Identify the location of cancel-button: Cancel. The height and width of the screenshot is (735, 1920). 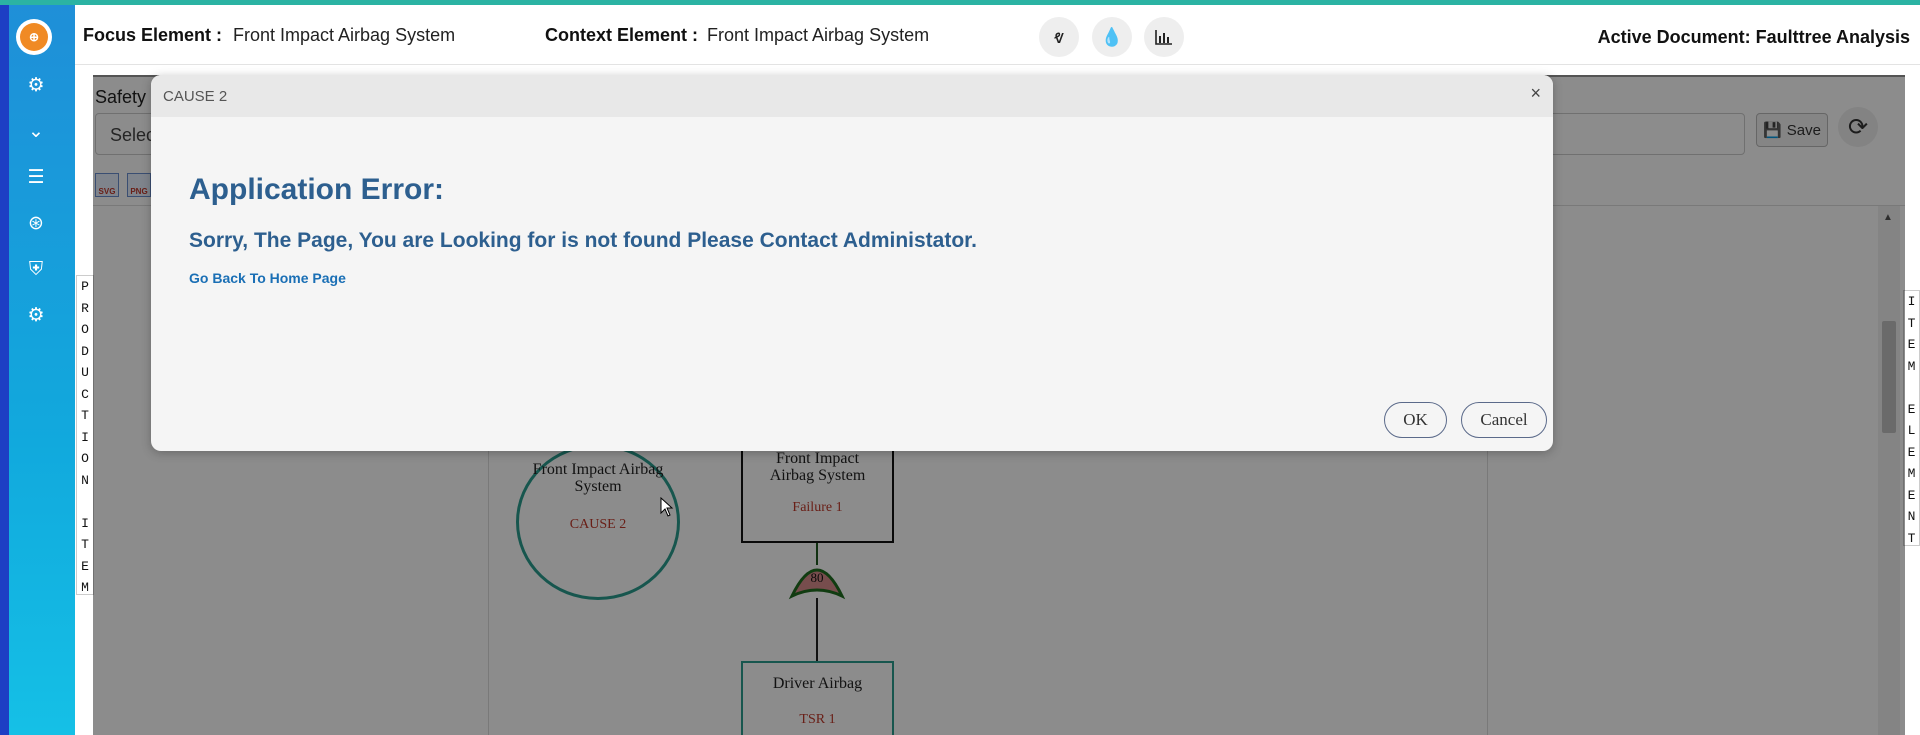
(1504, 420).